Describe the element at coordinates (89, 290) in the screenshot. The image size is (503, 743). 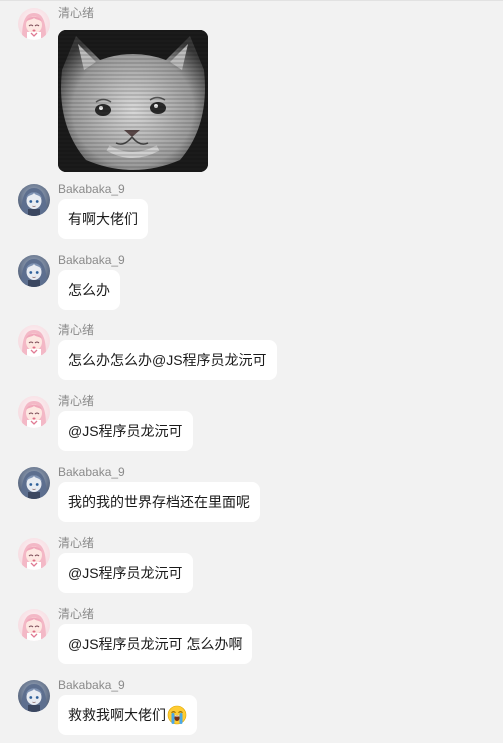
I see `message-bubble: 怎么办` at that location.